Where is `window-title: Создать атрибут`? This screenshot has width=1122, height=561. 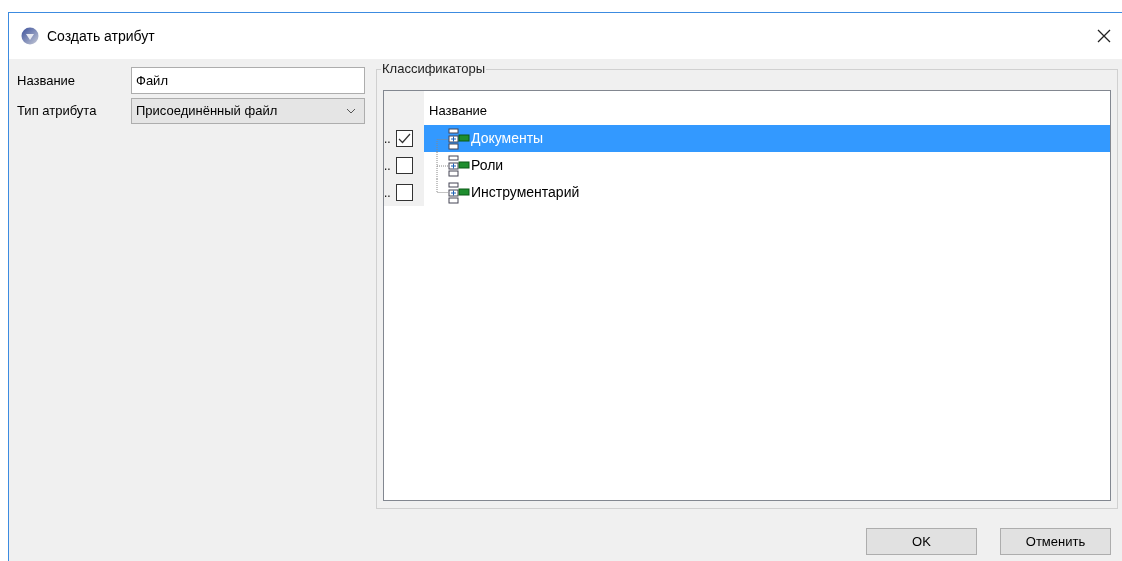
window-title: Создать атрибут is located at coordinates (101, 36).